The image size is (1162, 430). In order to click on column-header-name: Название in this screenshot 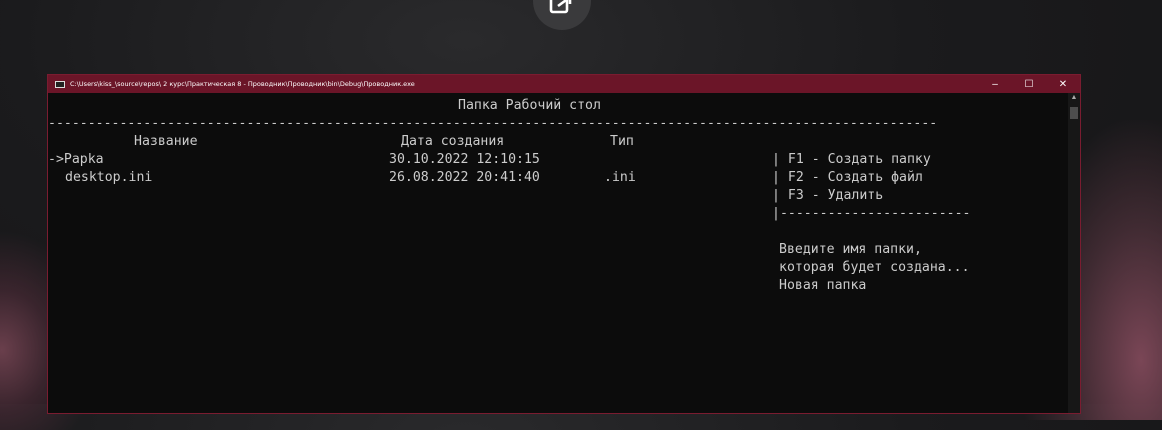, I will do `click(166, 141)`.